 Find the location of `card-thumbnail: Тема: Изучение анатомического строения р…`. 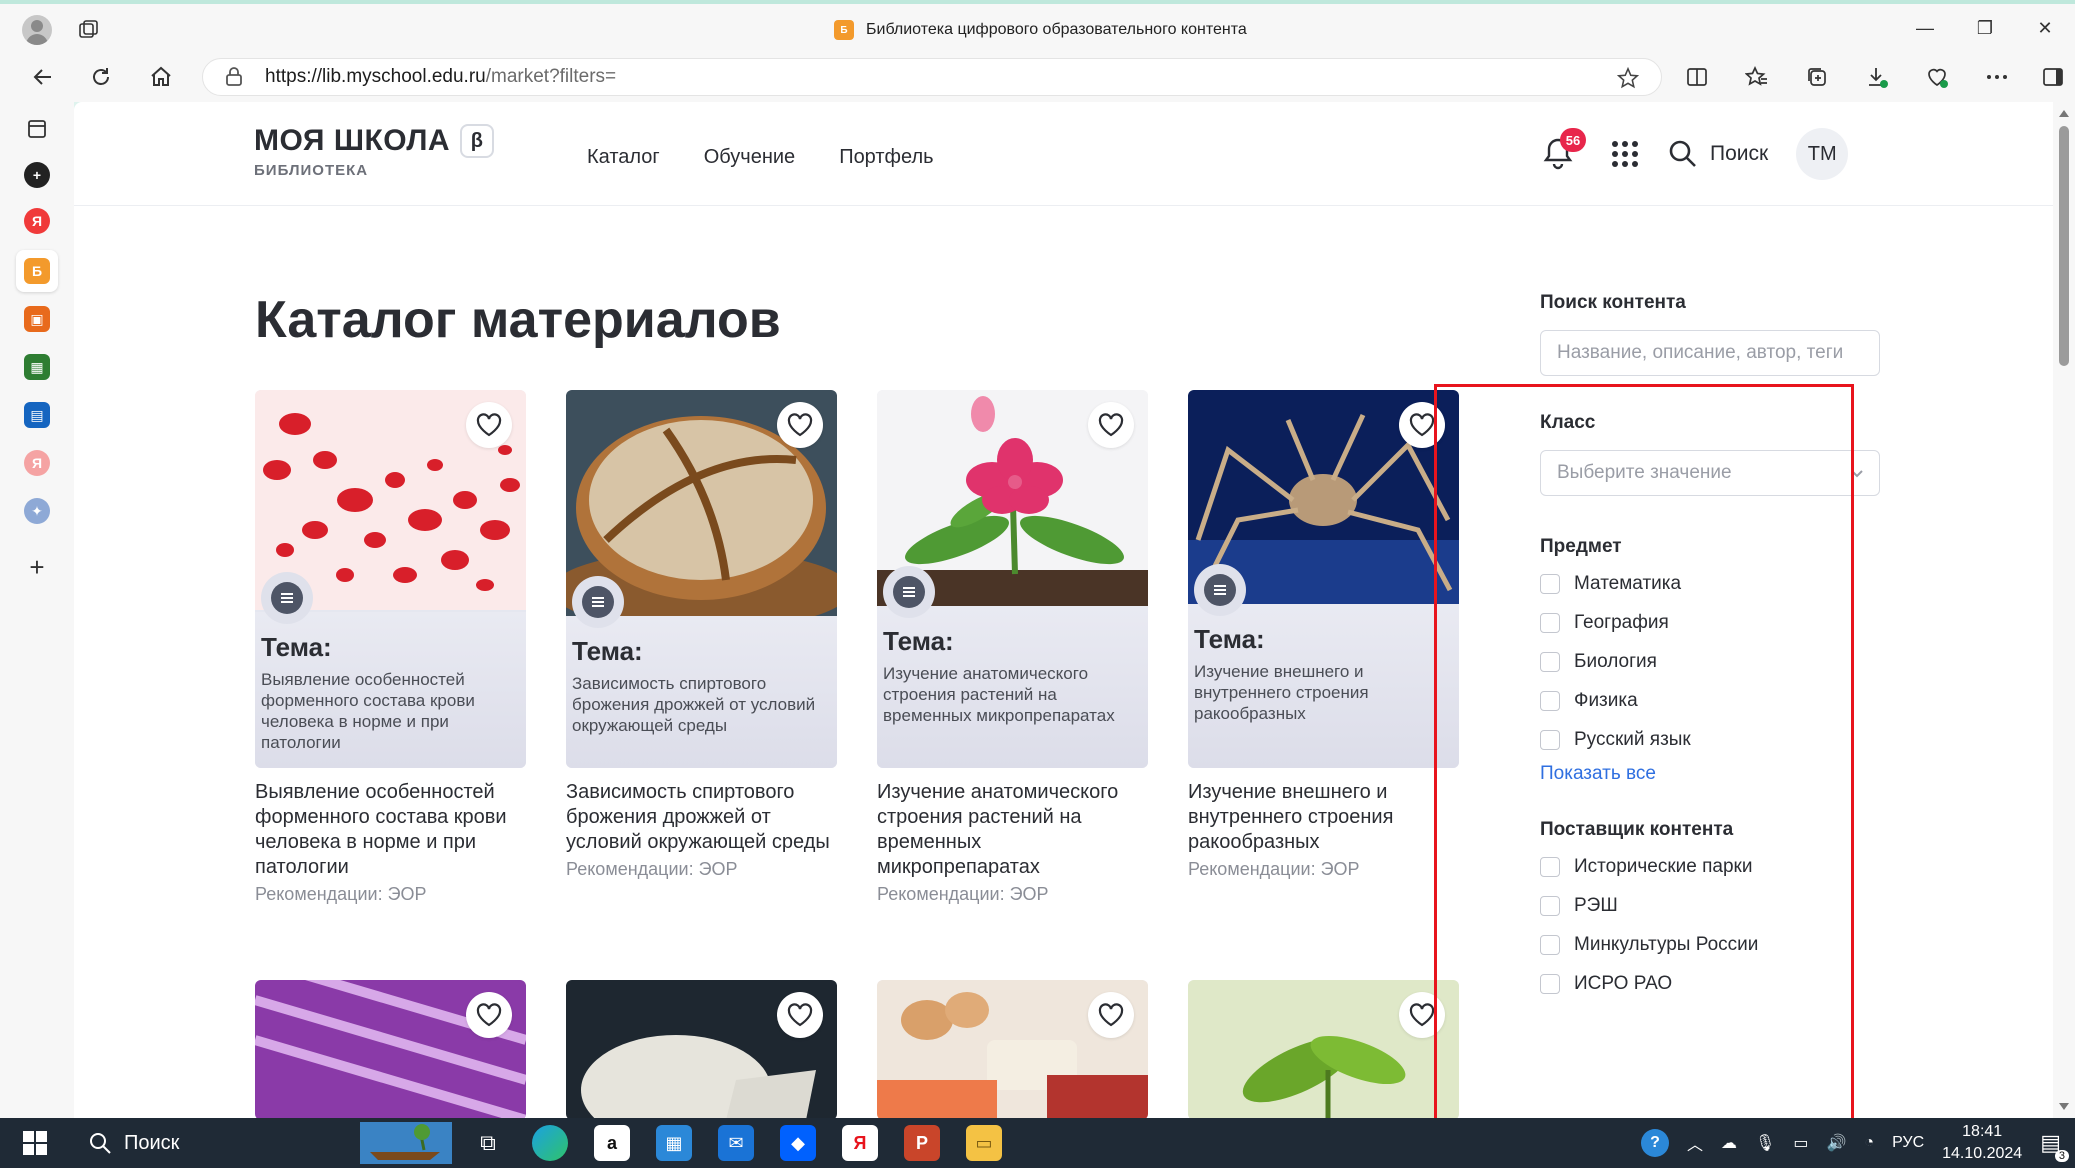

card-thumbnail: Тема: Изучение анатомического строения р… is located at coordinates (1012, 579).